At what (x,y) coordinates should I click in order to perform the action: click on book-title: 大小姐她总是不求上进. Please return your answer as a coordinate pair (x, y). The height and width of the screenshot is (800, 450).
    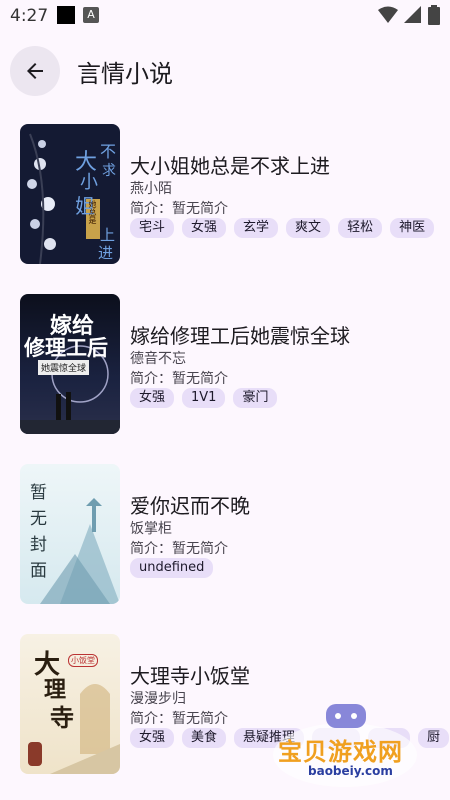
    Looking at the image, I should click on (230, 166).